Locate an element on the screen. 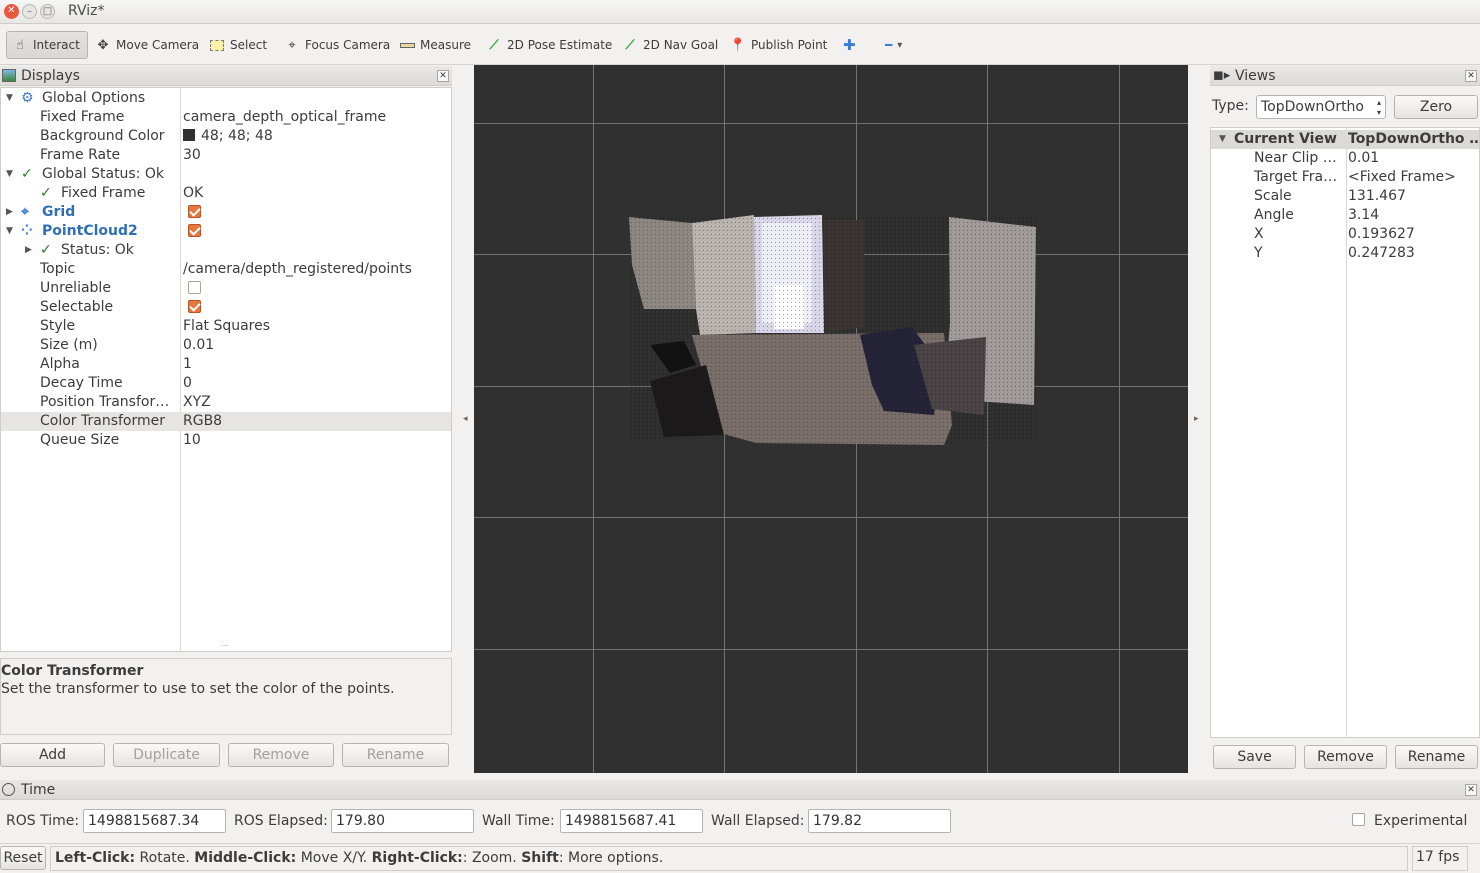  left-splitter-arrow-icon: ◂ is located at coordinates (465, 419).